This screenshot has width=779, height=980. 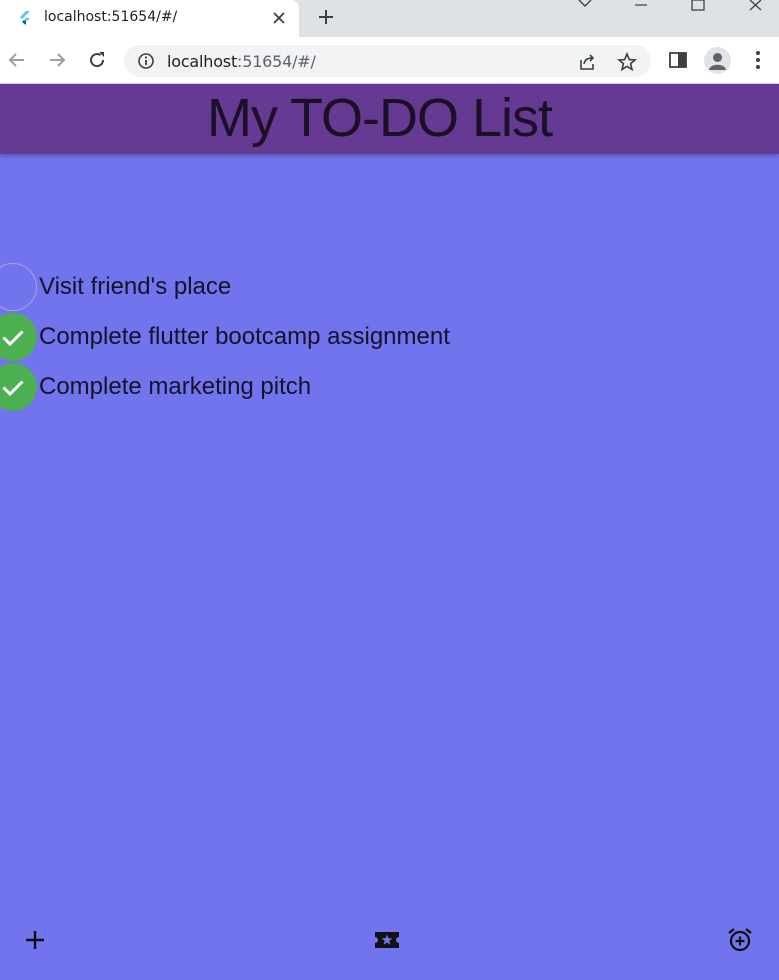 What do you see at coordinates (641, 7) in the screenshot?
I see `minimize-icon` at bounding box center [641, 7].